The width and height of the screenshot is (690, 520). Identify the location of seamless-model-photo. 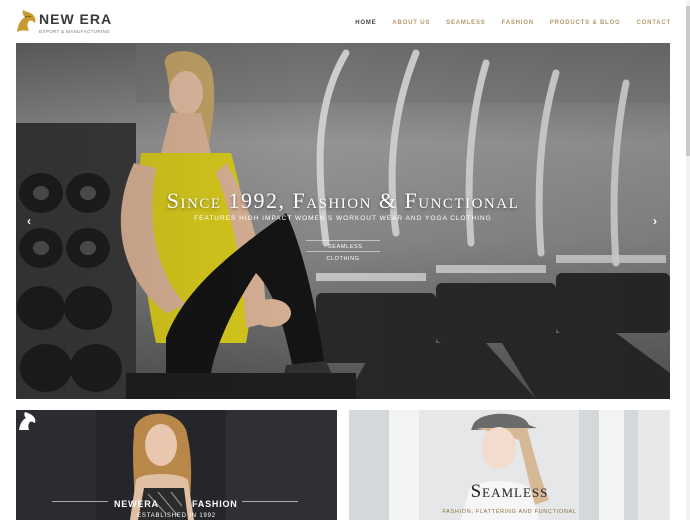
(509, 465).